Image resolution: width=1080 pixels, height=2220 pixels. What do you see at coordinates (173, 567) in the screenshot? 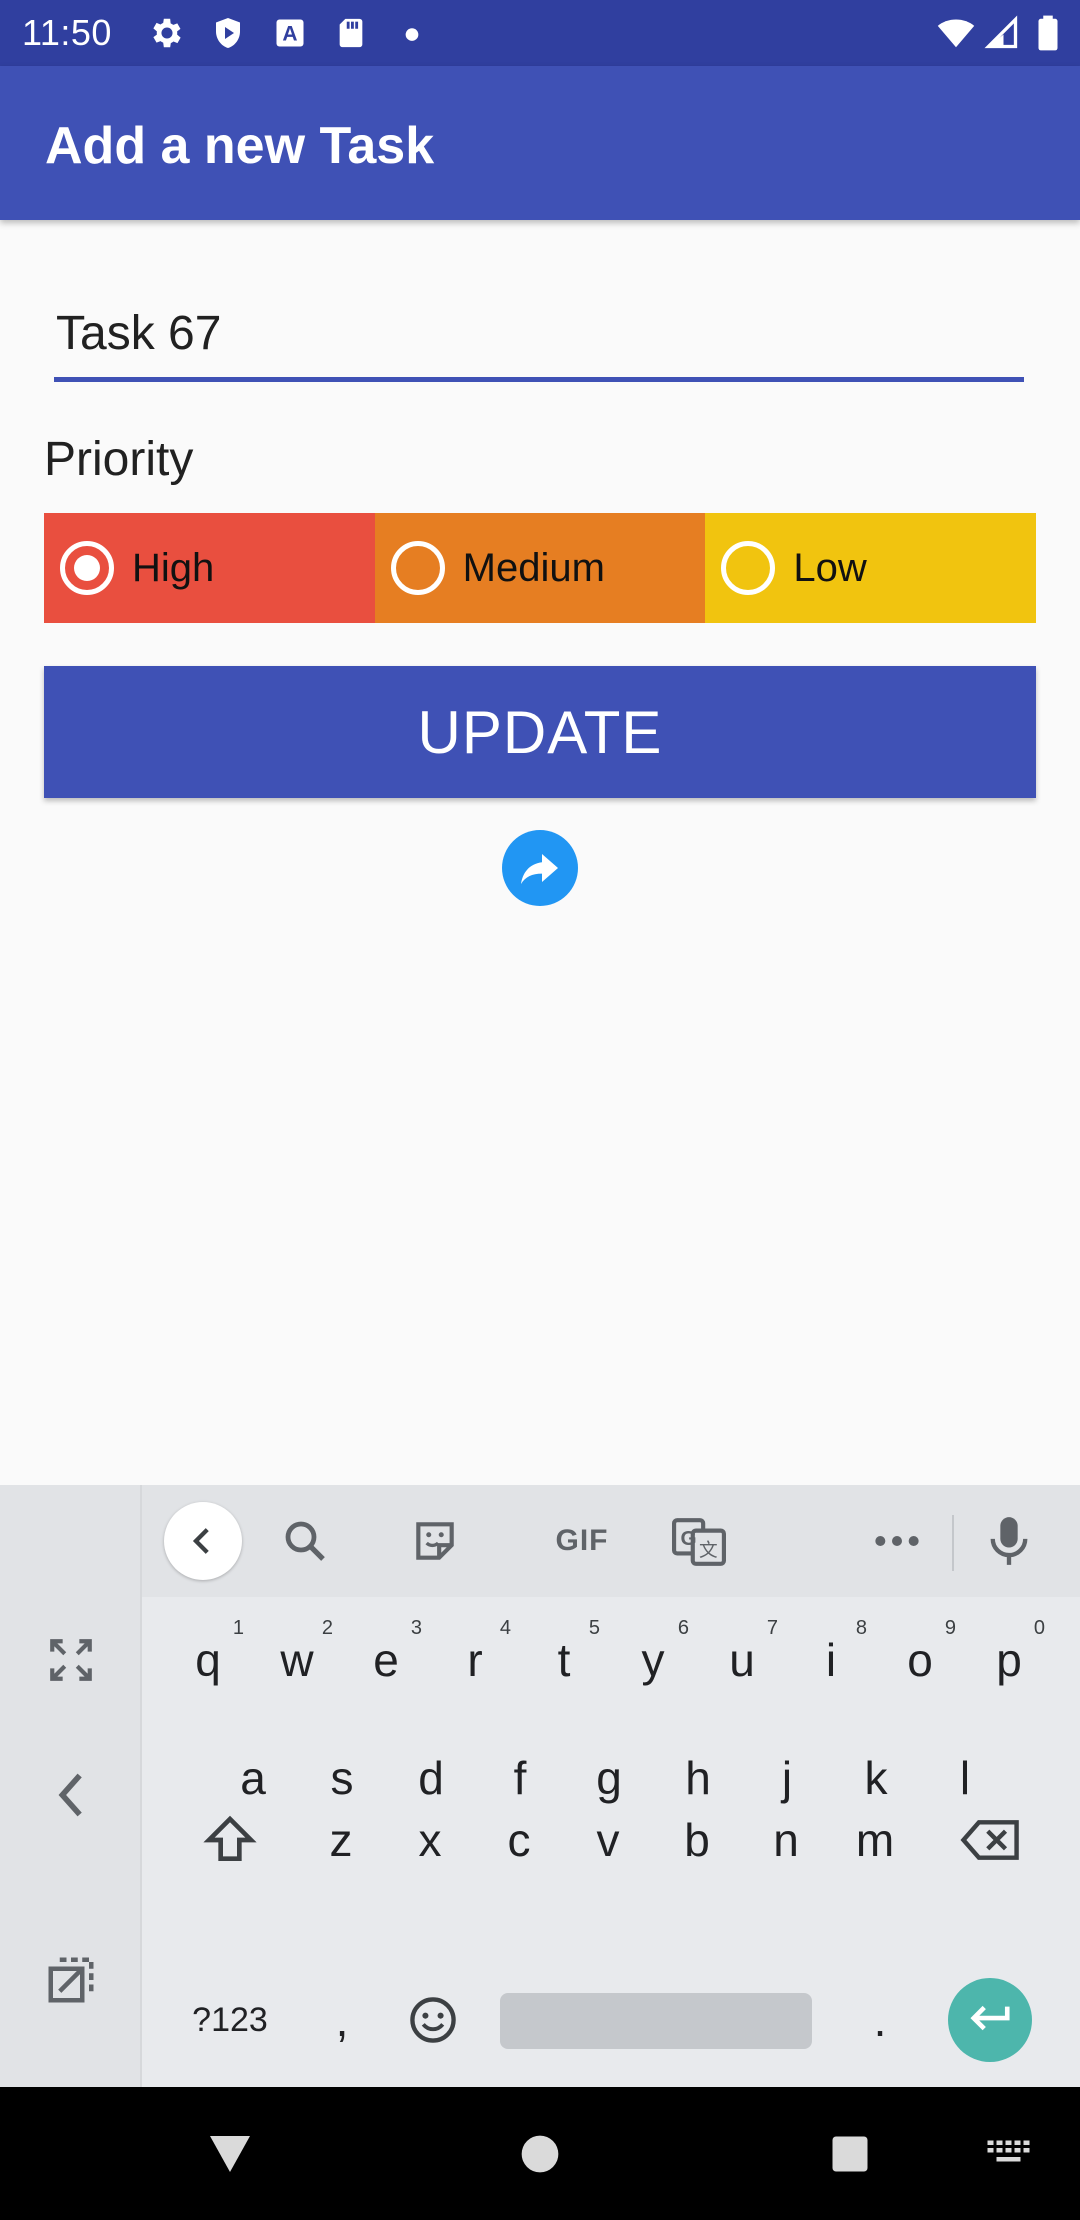
I see `priority-high-label: High` at bounding box center [173, 567].